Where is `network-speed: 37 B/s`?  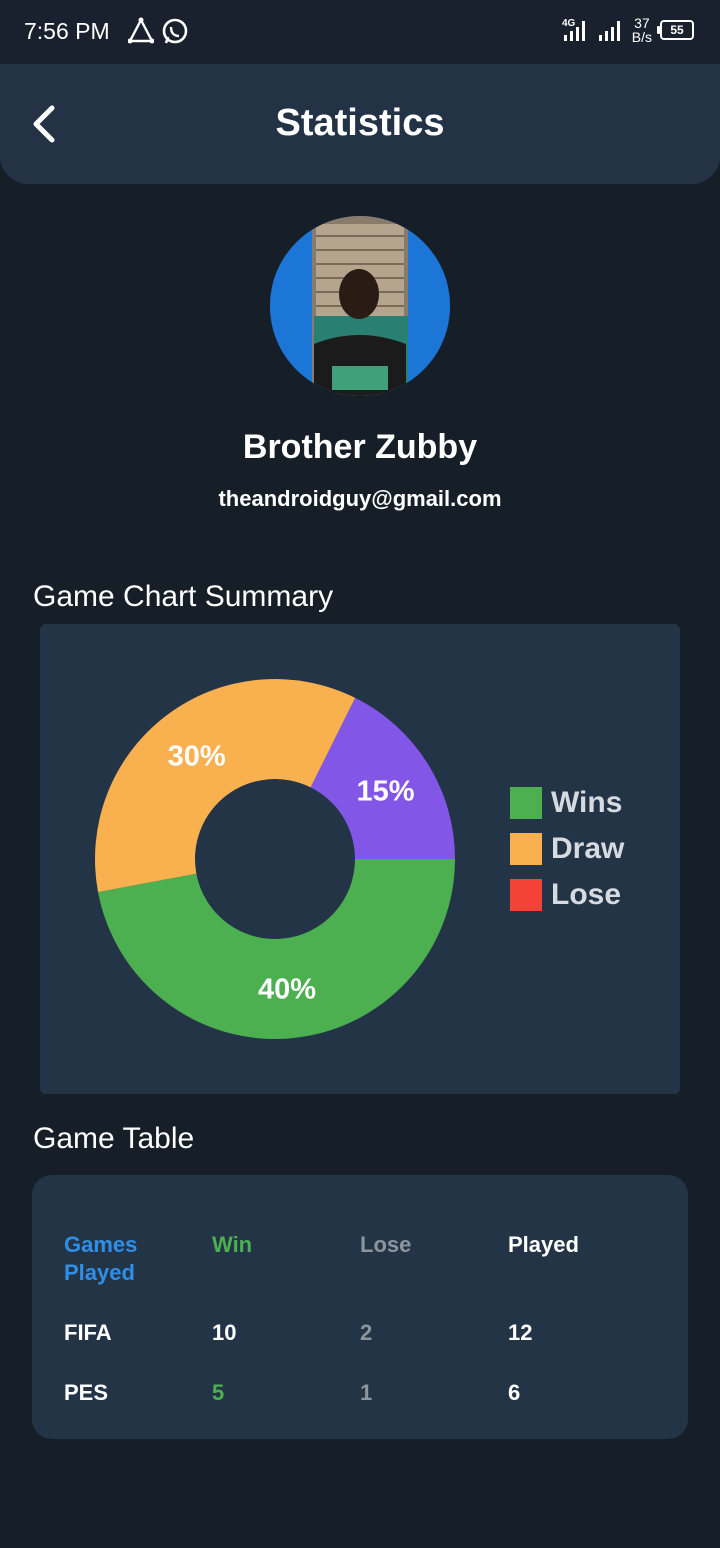
network-speed: 37 B/s is located at coordinates (642, 30).